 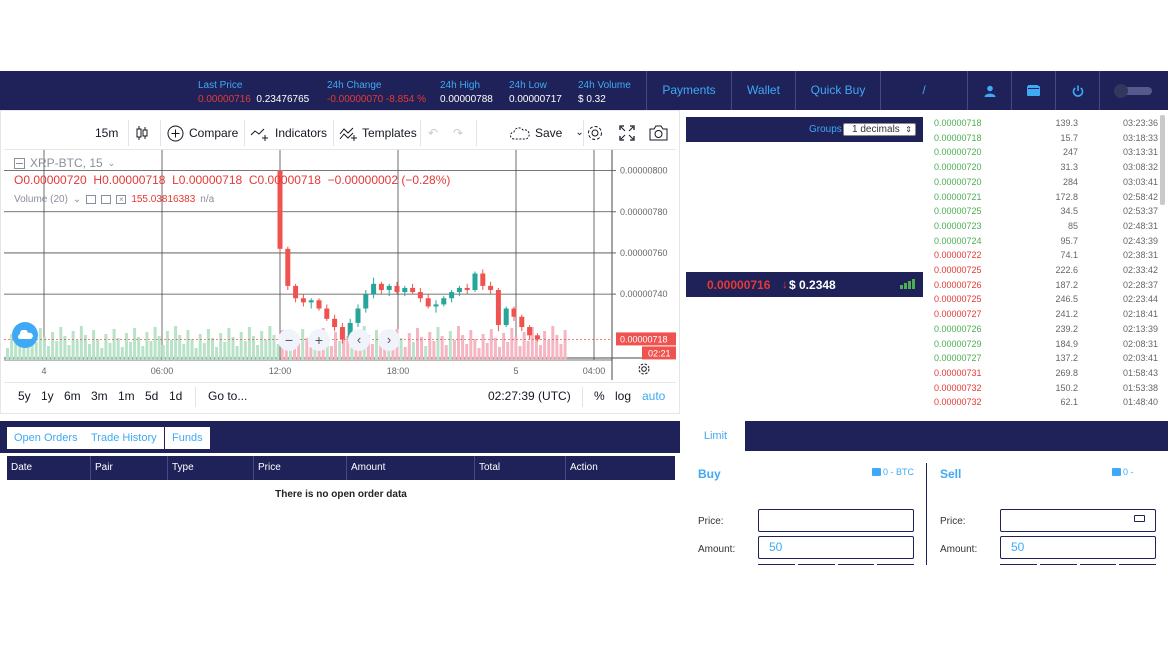 I want to click on settings-button, so click(x=595, y=133).